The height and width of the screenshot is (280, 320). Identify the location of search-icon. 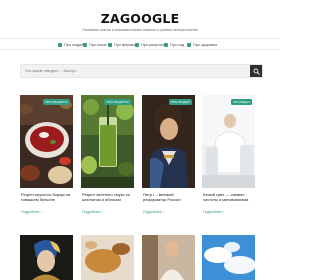
(256, 71).